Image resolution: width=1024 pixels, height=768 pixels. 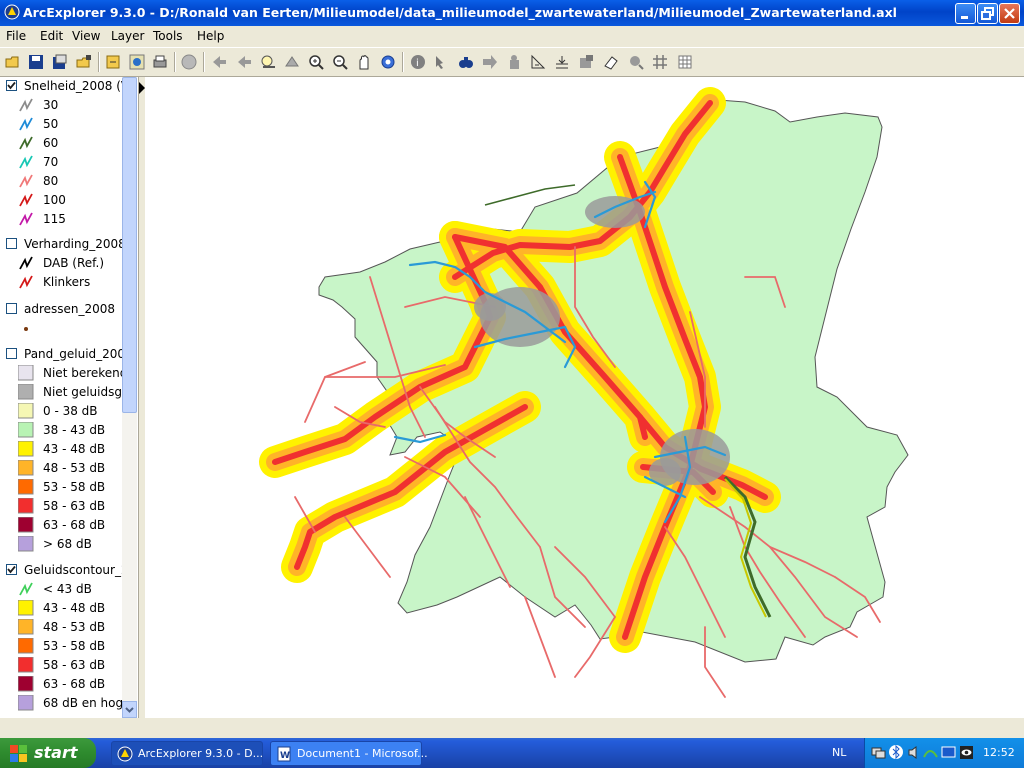 What do you see at coordinates (611, 62) in the screenshot?
I see `clear-icon` at bounding box center [611, 62].